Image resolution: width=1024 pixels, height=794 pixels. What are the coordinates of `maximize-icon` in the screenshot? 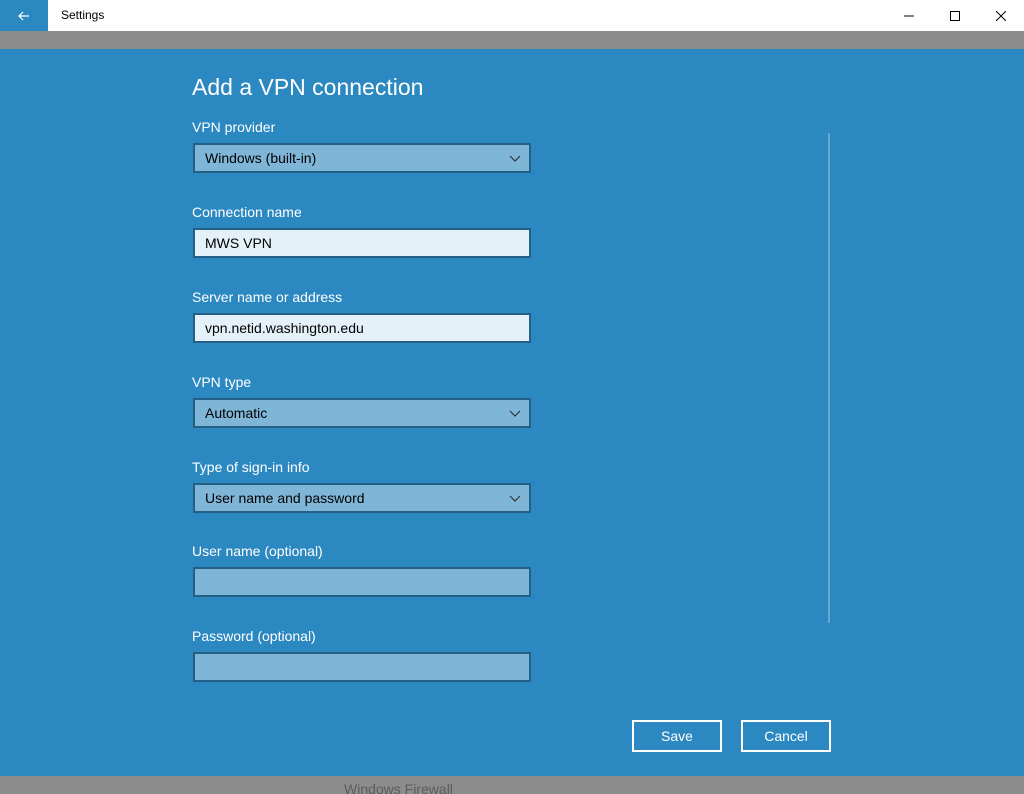 It's located at (955, 15).